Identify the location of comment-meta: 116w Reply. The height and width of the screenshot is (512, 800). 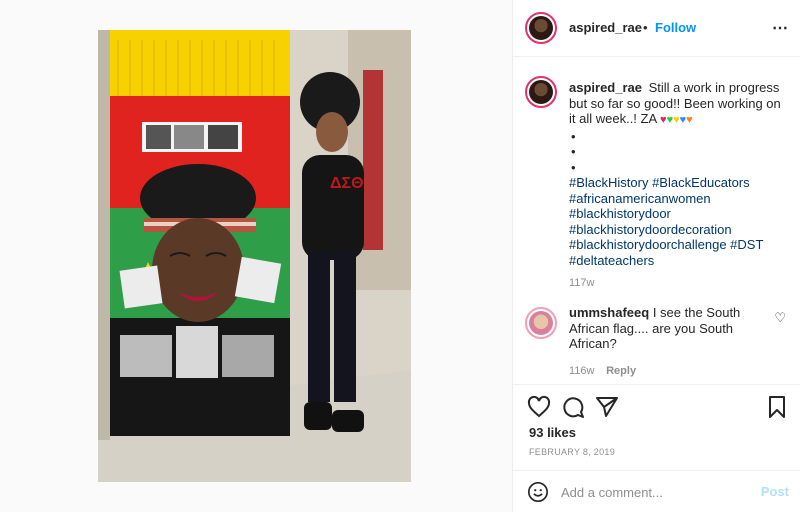
(669, 371).